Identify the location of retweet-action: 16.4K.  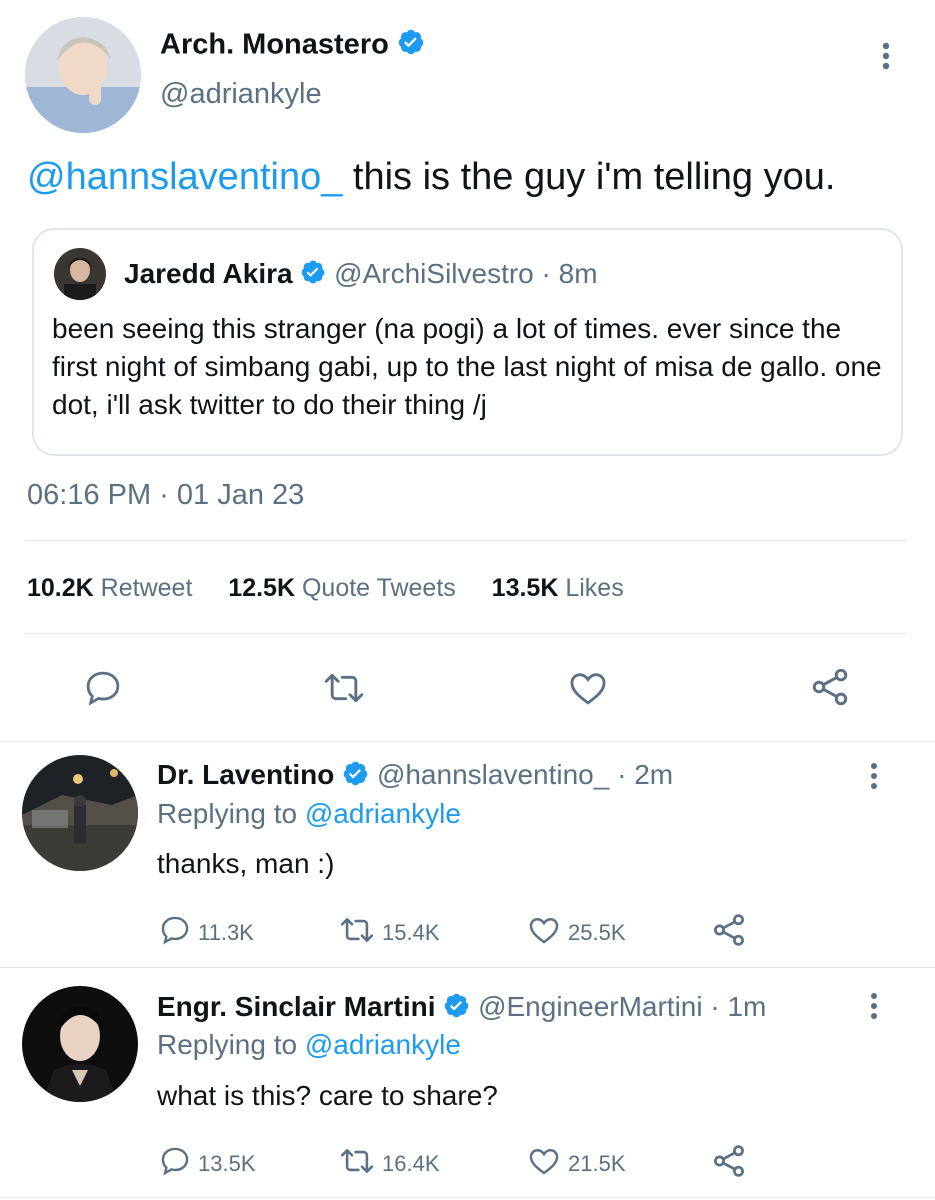
(389, 1163).